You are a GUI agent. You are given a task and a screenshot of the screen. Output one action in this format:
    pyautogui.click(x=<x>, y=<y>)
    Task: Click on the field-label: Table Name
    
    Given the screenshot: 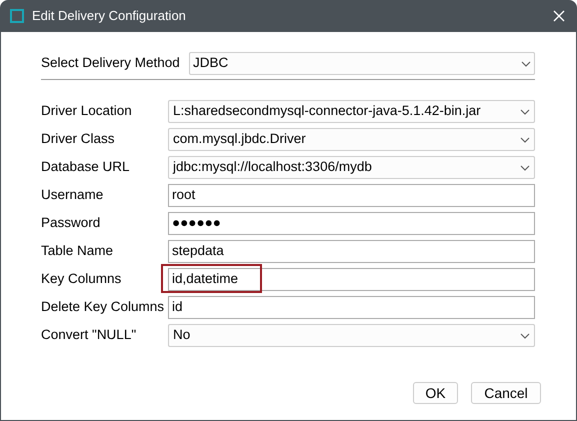 What is the action you would take?
    pyautogui.click(x=77, y=251)
    